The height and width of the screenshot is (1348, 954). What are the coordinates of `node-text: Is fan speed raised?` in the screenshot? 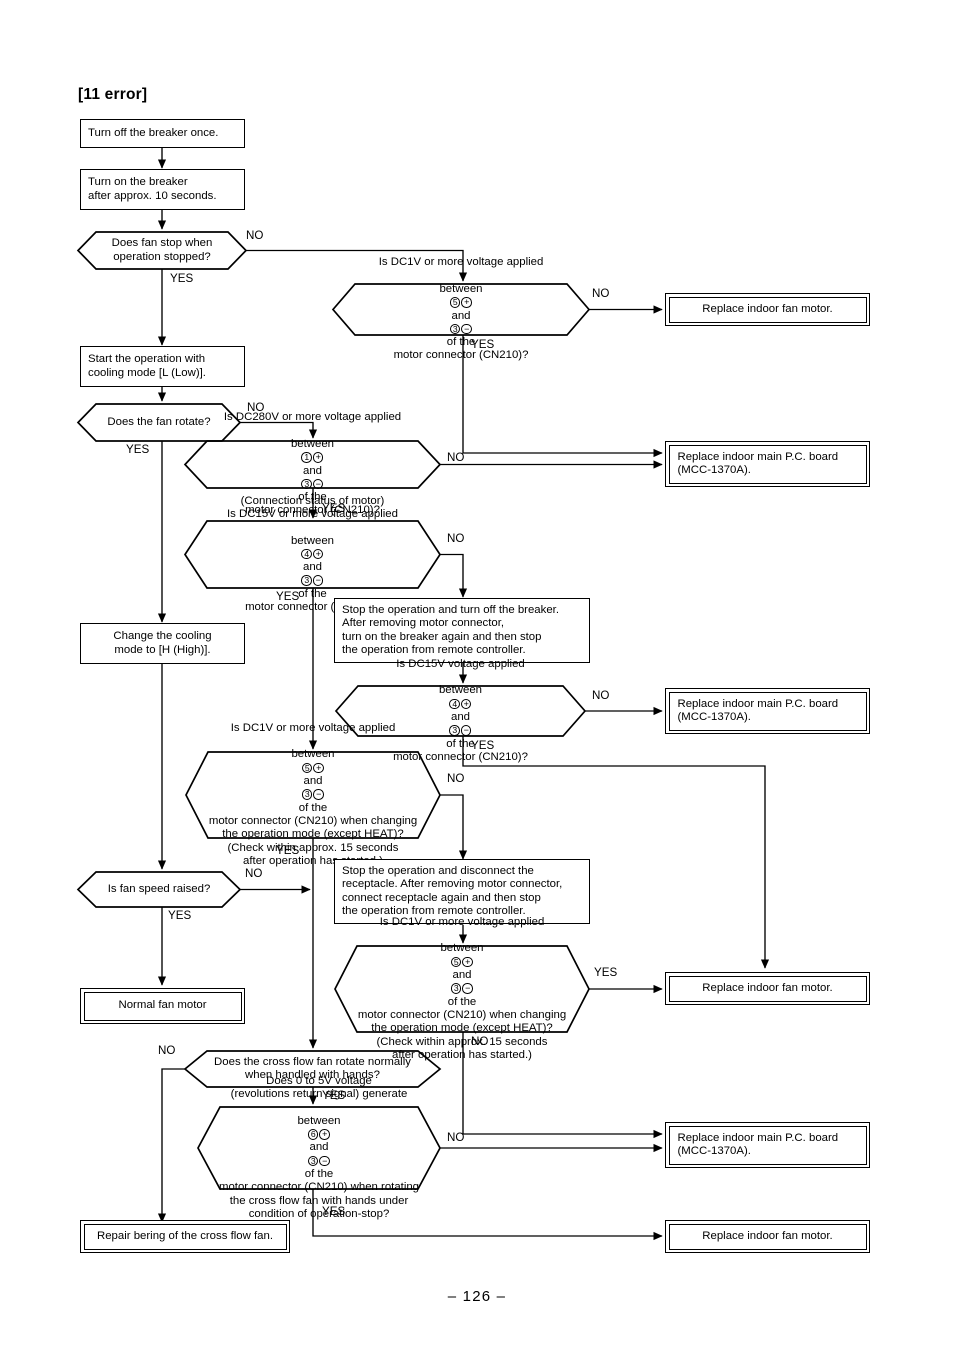 It's located at (159, 888).